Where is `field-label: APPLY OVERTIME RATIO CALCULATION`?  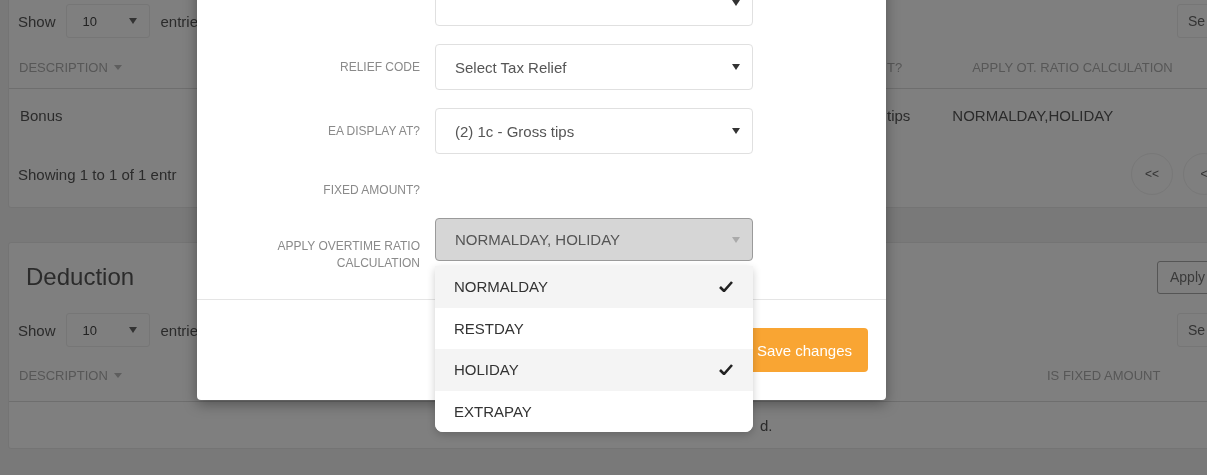 field-label: APPLY OVERTIME RATIO CALCULATION is located at coordinates (348, 255).